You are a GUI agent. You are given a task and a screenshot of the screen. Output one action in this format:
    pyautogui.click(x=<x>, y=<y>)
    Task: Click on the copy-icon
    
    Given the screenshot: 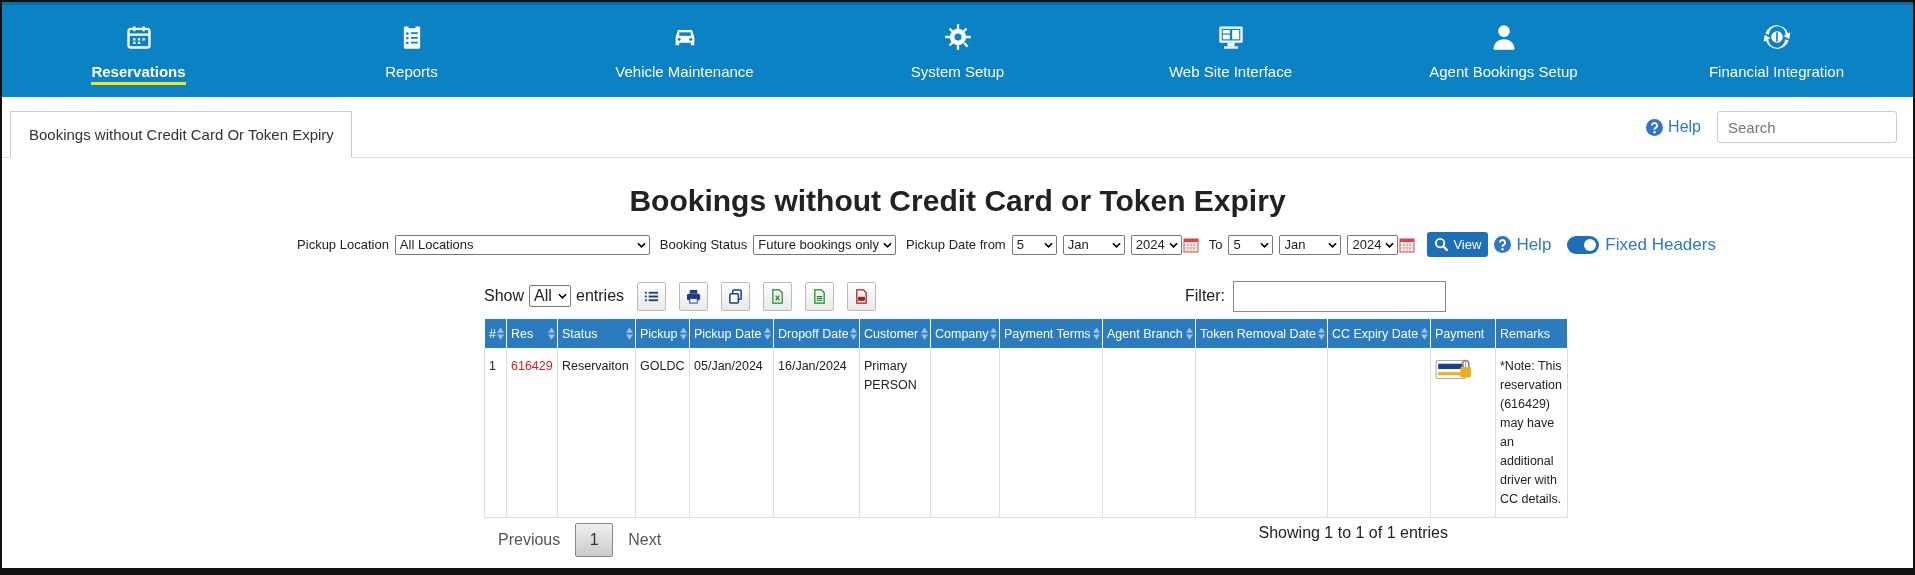 What is the action you would take?
    pyautogui.click(x=736, y=296)
    